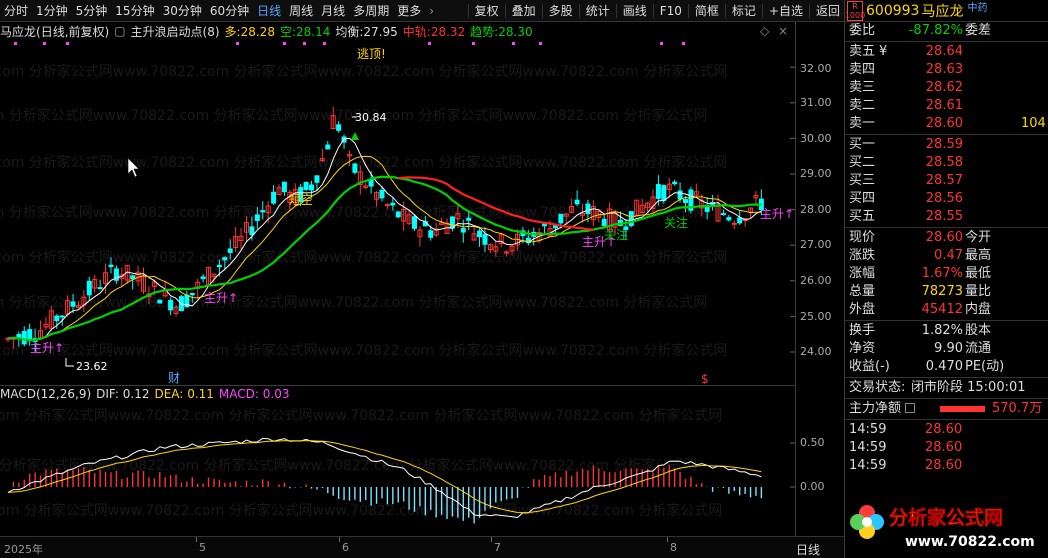 The width and height of the screenshot is (1048, 558). I want to click on macd-name: MACD(12,26,9), so click(45, 394).